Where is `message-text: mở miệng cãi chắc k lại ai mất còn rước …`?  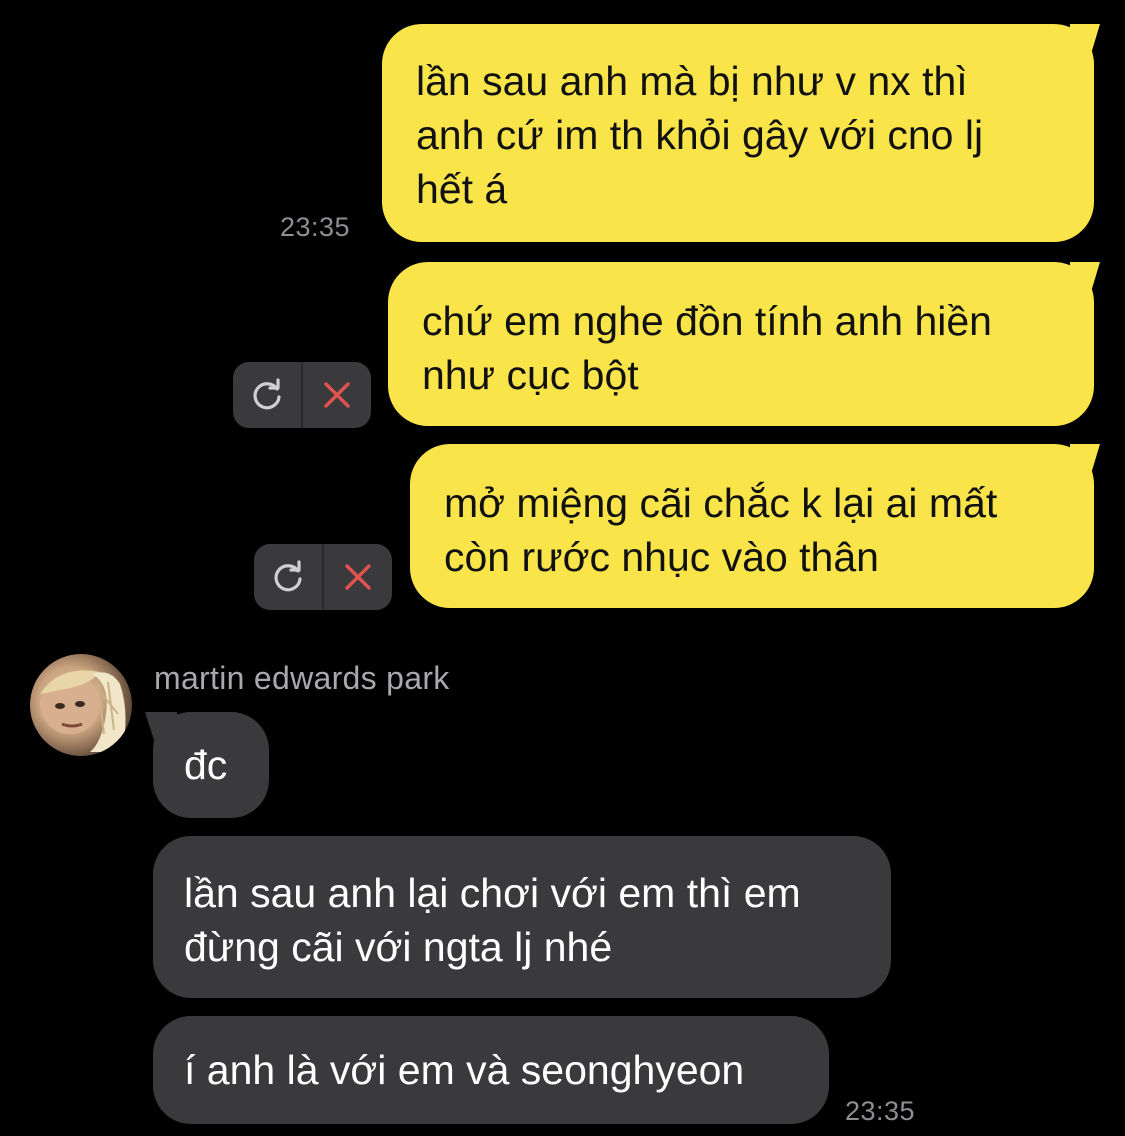
message-text: mở miệng cãi chắc k lại ai mất còn rước … is located at coordinates (721, 530).